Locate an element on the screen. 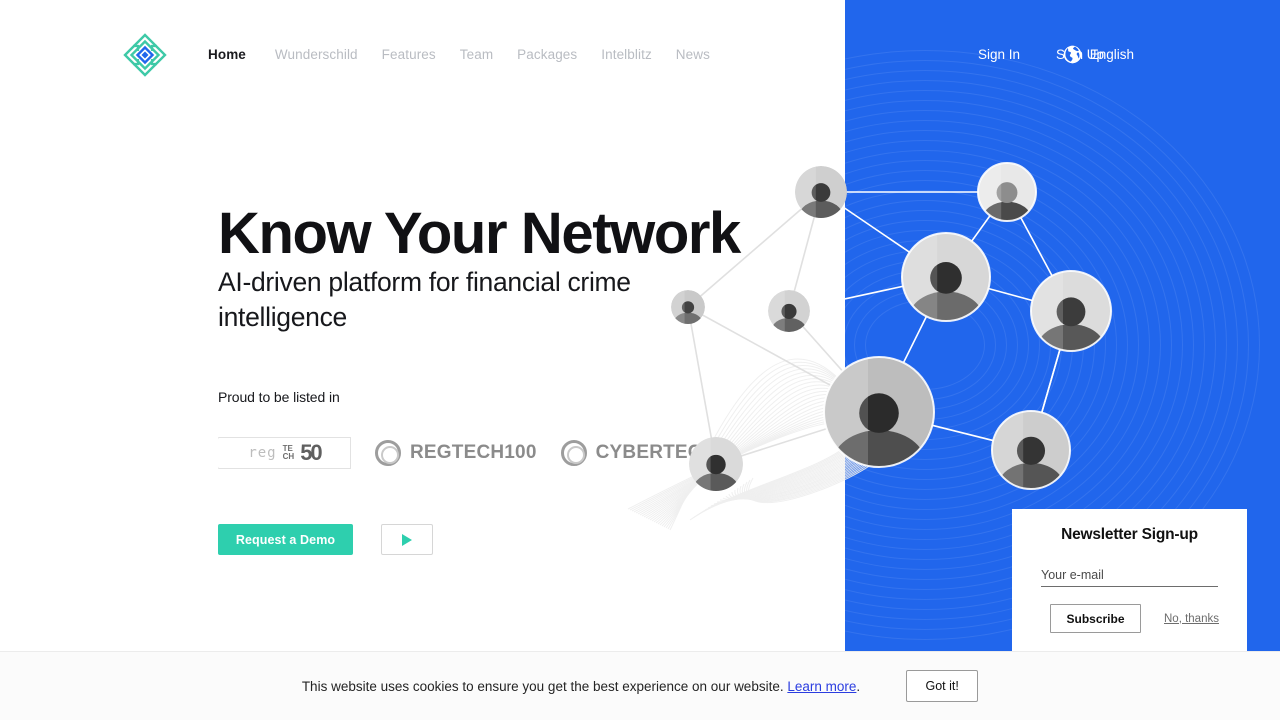 This screenshot has width=1280, height=720. play-icon is located at coordinates (407, 539).